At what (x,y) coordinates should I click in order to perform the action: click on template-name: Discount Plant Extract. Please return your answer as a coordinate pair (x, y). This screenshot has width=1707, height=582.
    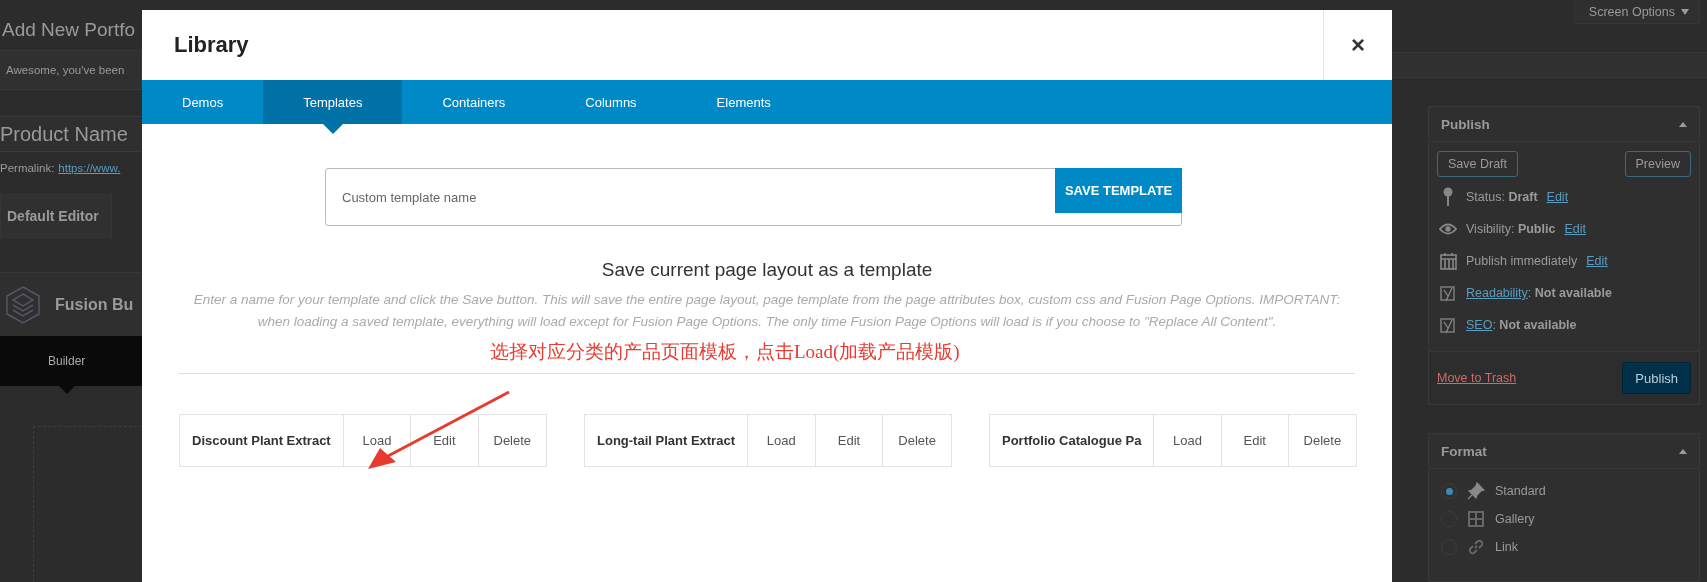
    Looking at the image, I should click on (262, 440).